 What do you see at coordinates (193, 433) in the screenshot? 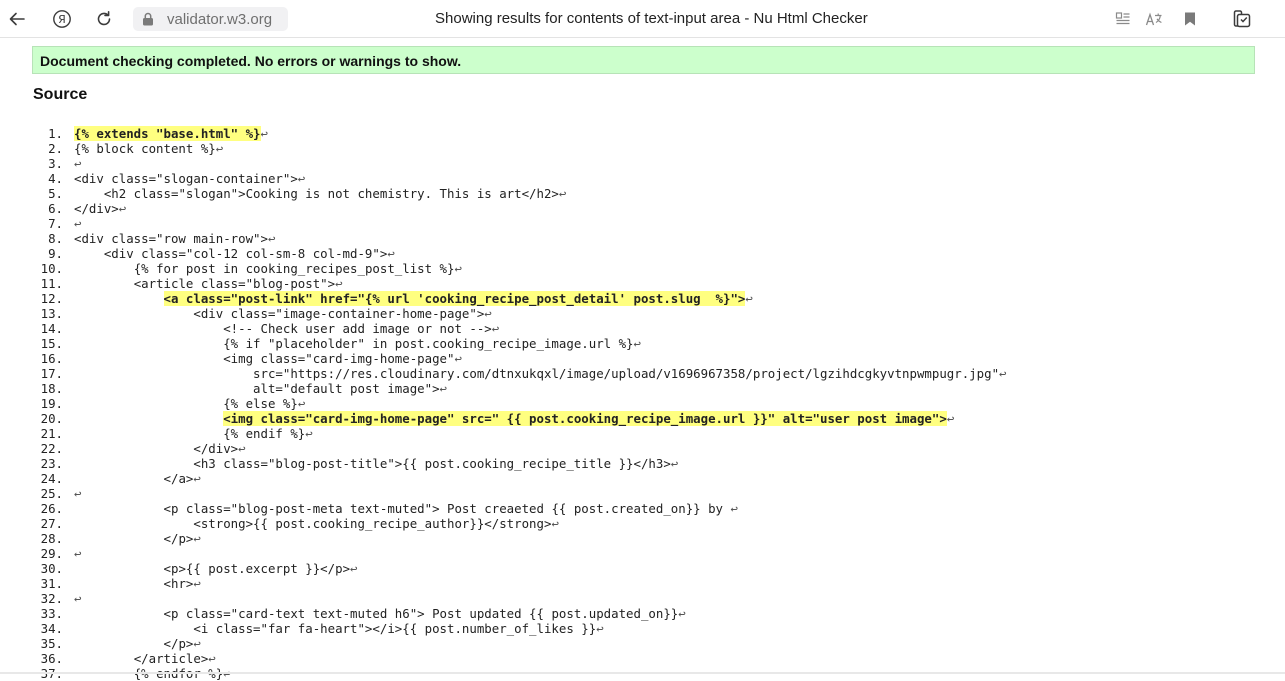
I see `code-text: {% endif %}↩` at bounding box center [193, 433].